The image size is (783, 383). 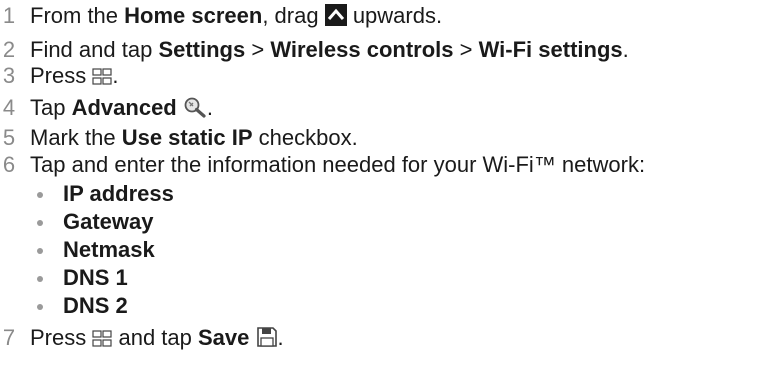 I want to click on step-text: , drag, so click(x=293, y=15).